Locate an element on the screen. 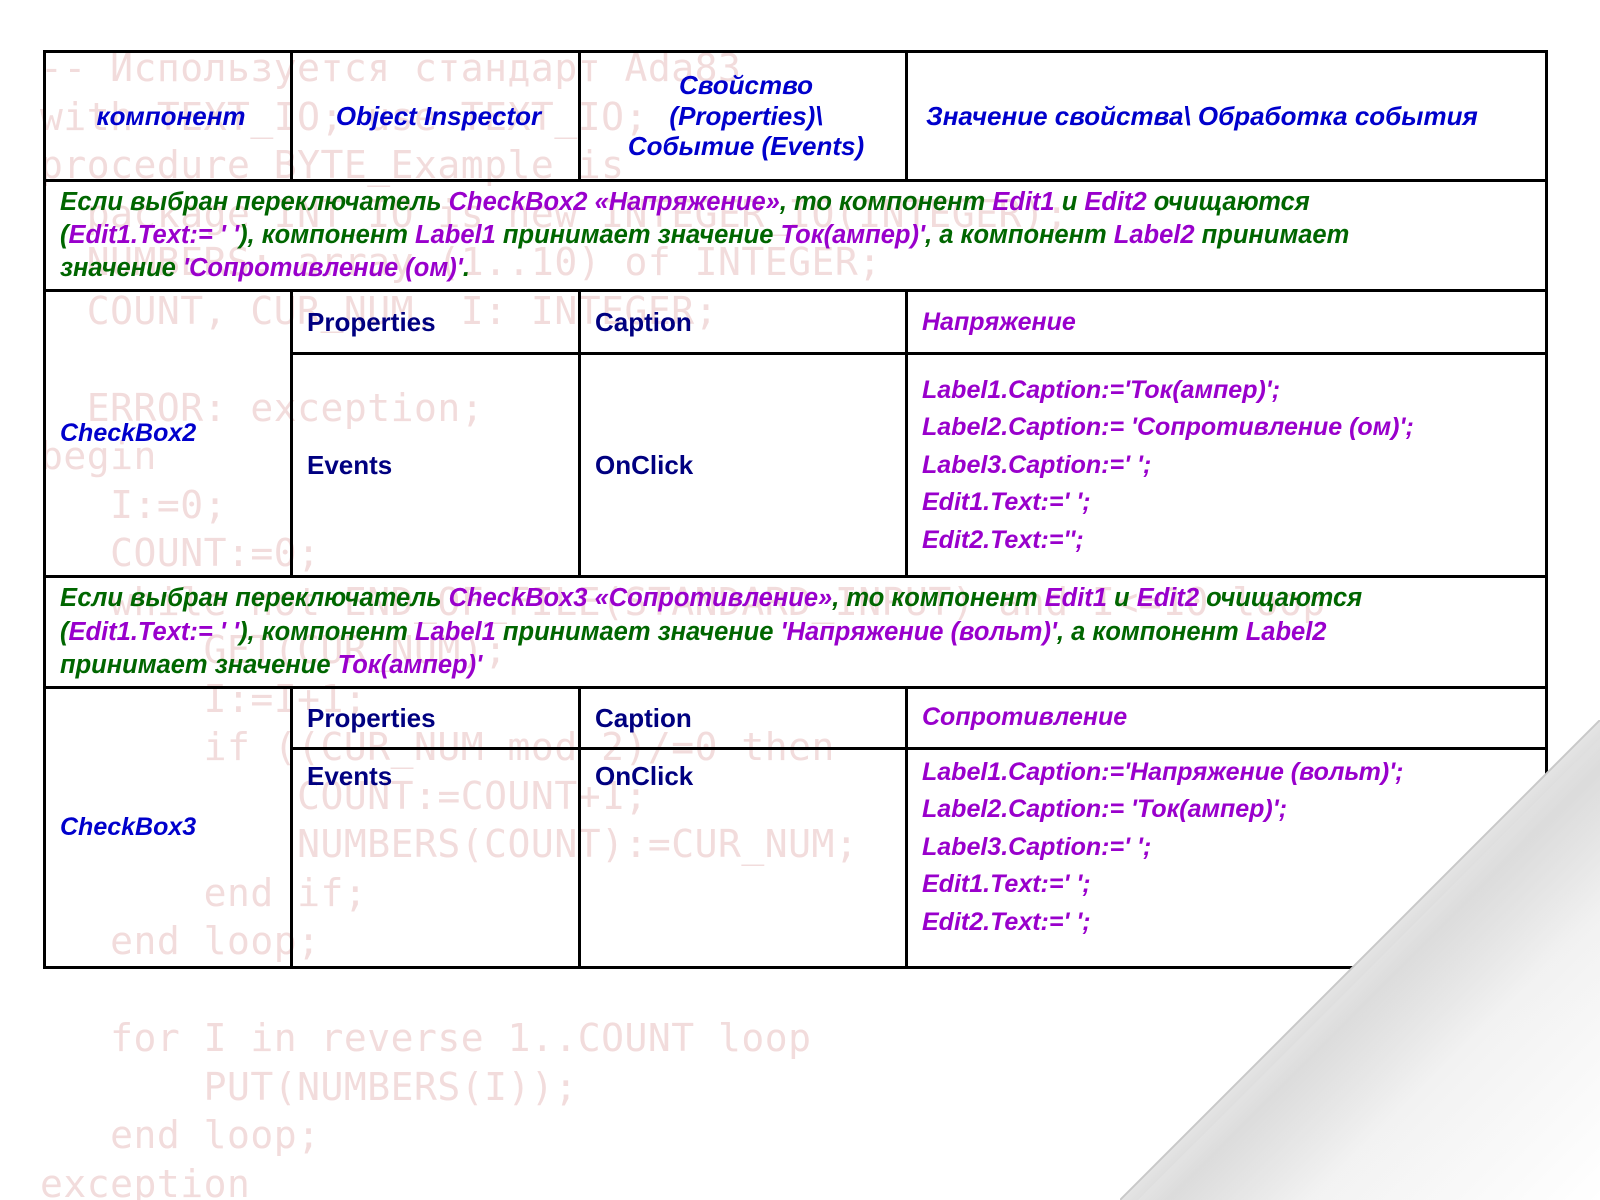  desc-run-1: CheckBox2 «Напряжение» is located at coordinates (614, 202).